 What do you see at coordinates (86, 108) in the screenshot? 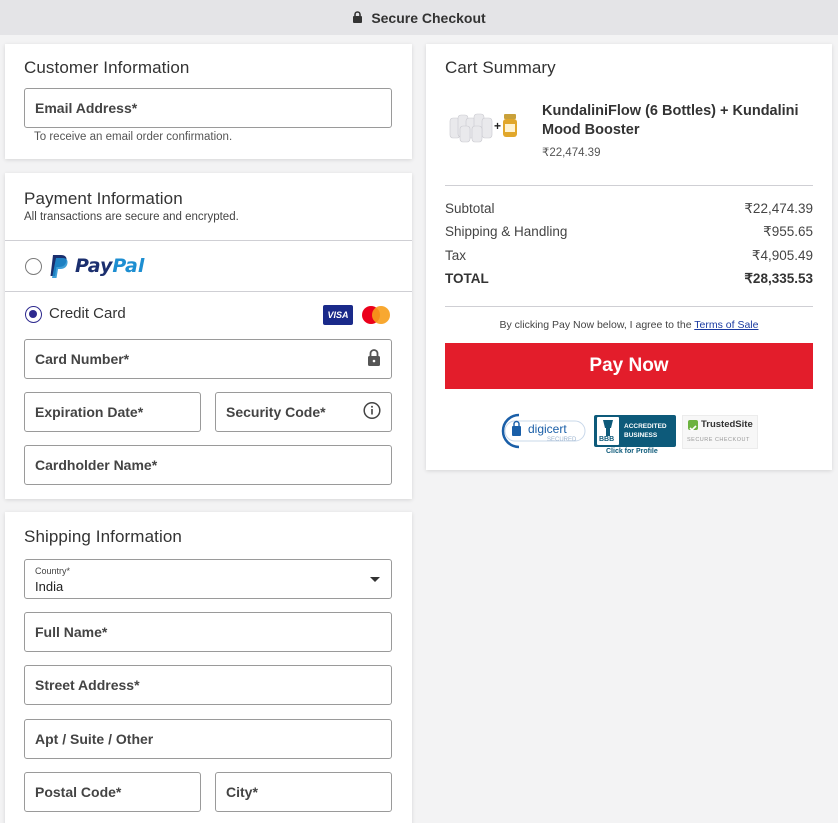
I see `email-placeholder: Email Address*` at bounding box center [86, 108].